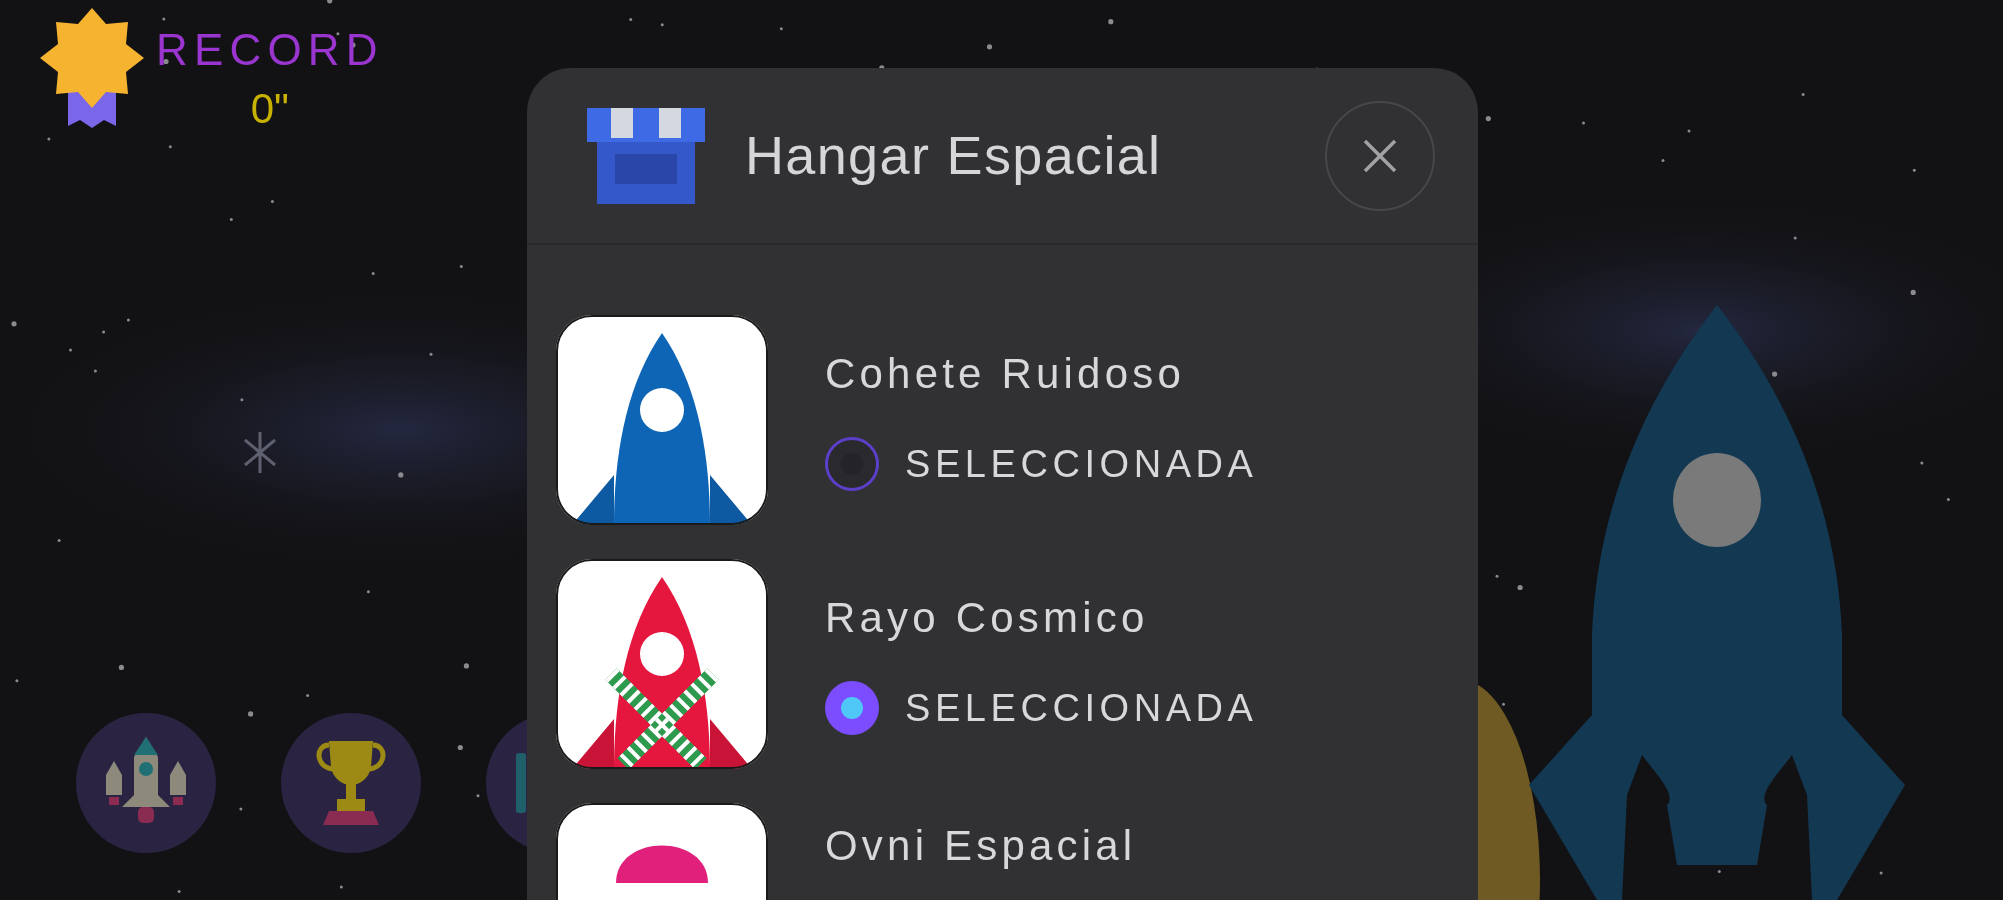  Describe the element at coordinates (269, 109) in the screenshot. I see `record-value: 0"` at that location.